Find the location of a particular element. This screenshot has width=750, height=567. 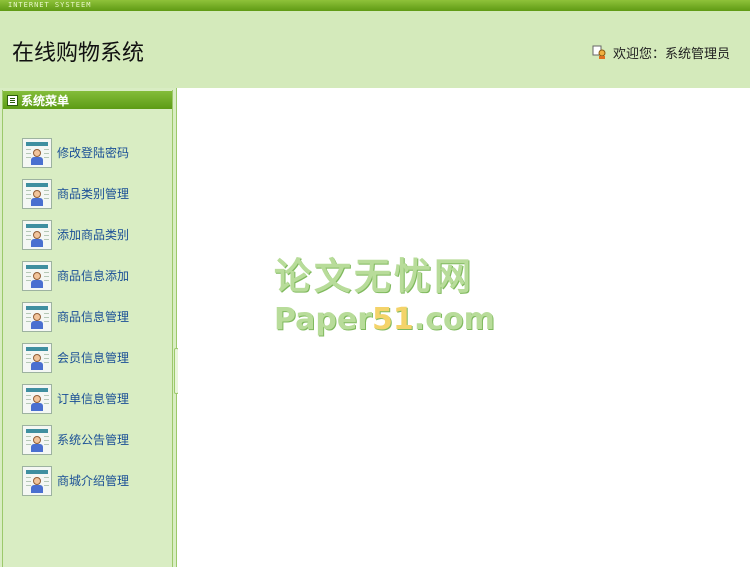

menu-item-label: 商品信息管理 is located at coordinates (93, 316).